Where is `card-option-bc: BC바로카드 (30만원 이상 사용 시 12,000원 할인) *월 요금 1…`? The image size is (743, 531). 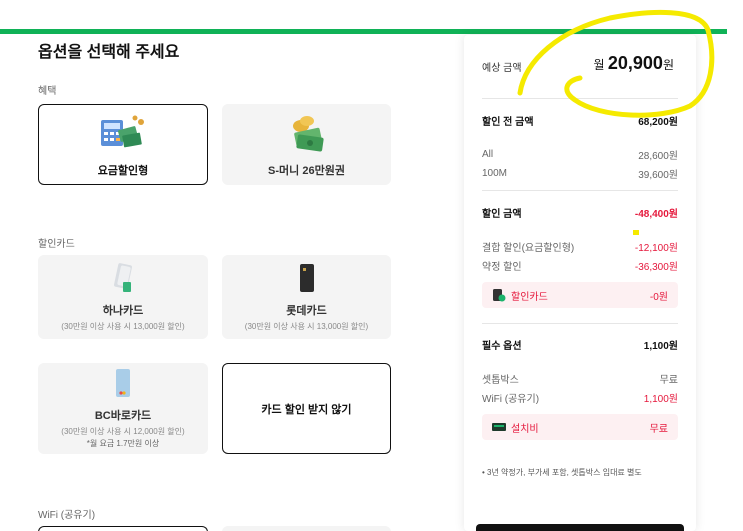
card-option-bc: BC바로카드 (30만원 이상 사용 시 12,000원 할인) *월 요금 1… is located at coordinates (123, 408).